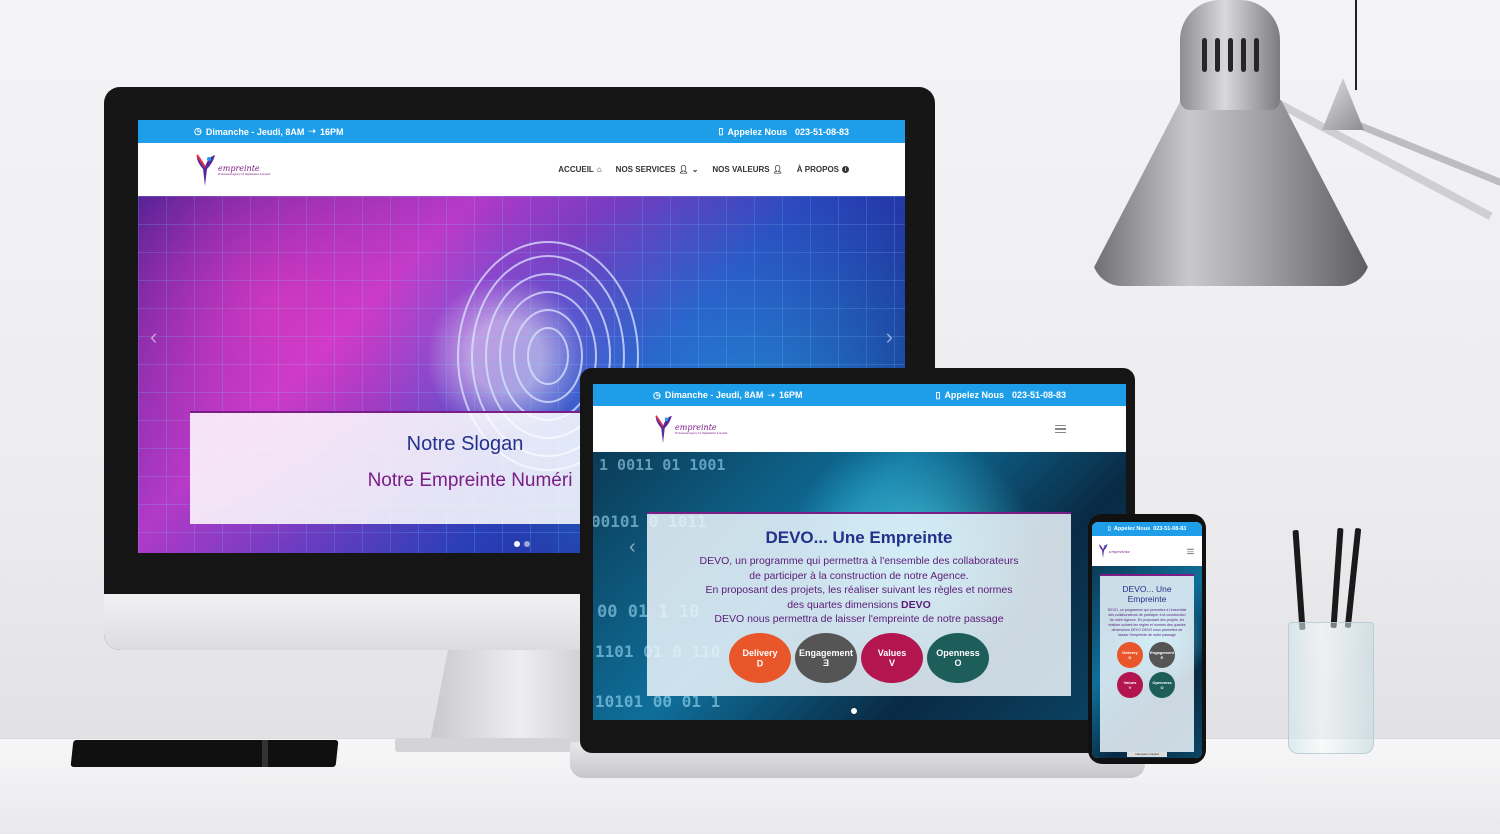  I want to click on nav-nos-valeurs: NOS VALEURS 👤︎, so click(747, 169).